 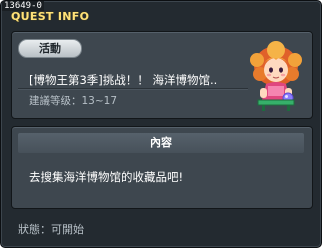 What do you see at coordinates (276, 76) in the screenshot?
I see `npc-portrait-icon` at bounding box center [276, 76].